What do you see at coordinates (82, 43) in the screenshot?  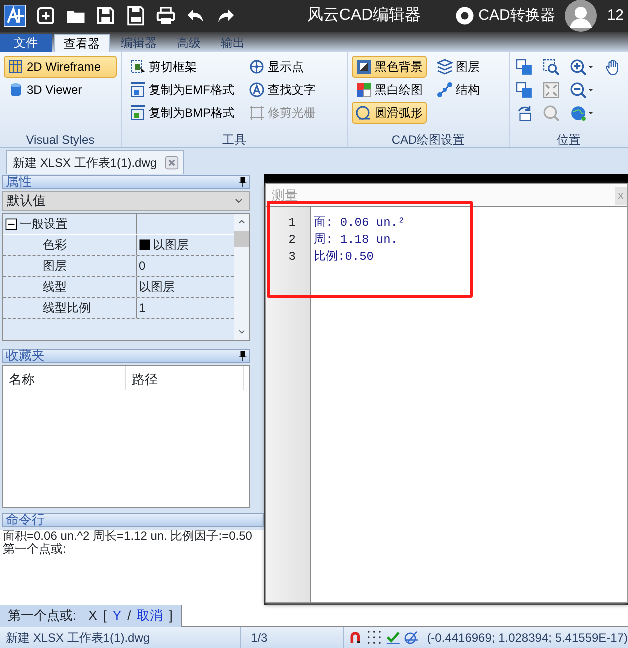 I see `ribbon-tab: 查看器` at bounding box center [82, 43].